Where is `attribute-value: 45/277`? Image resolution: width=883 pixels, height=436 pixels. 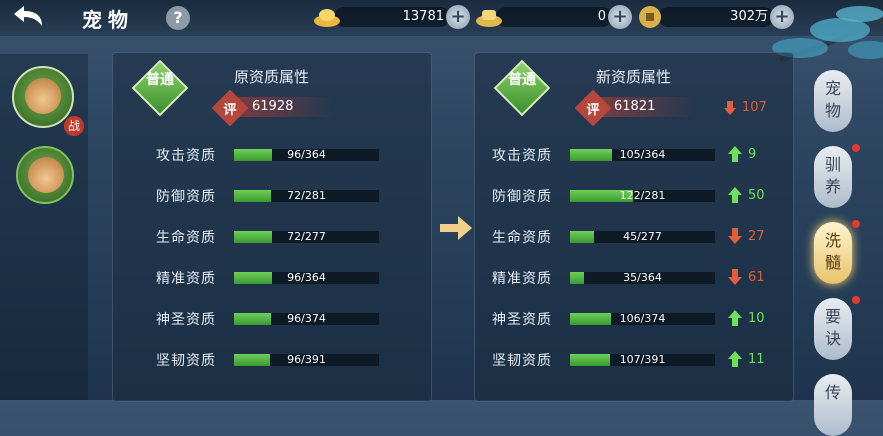
attribute-value: 45/277 is located at coordinates (642, 236).